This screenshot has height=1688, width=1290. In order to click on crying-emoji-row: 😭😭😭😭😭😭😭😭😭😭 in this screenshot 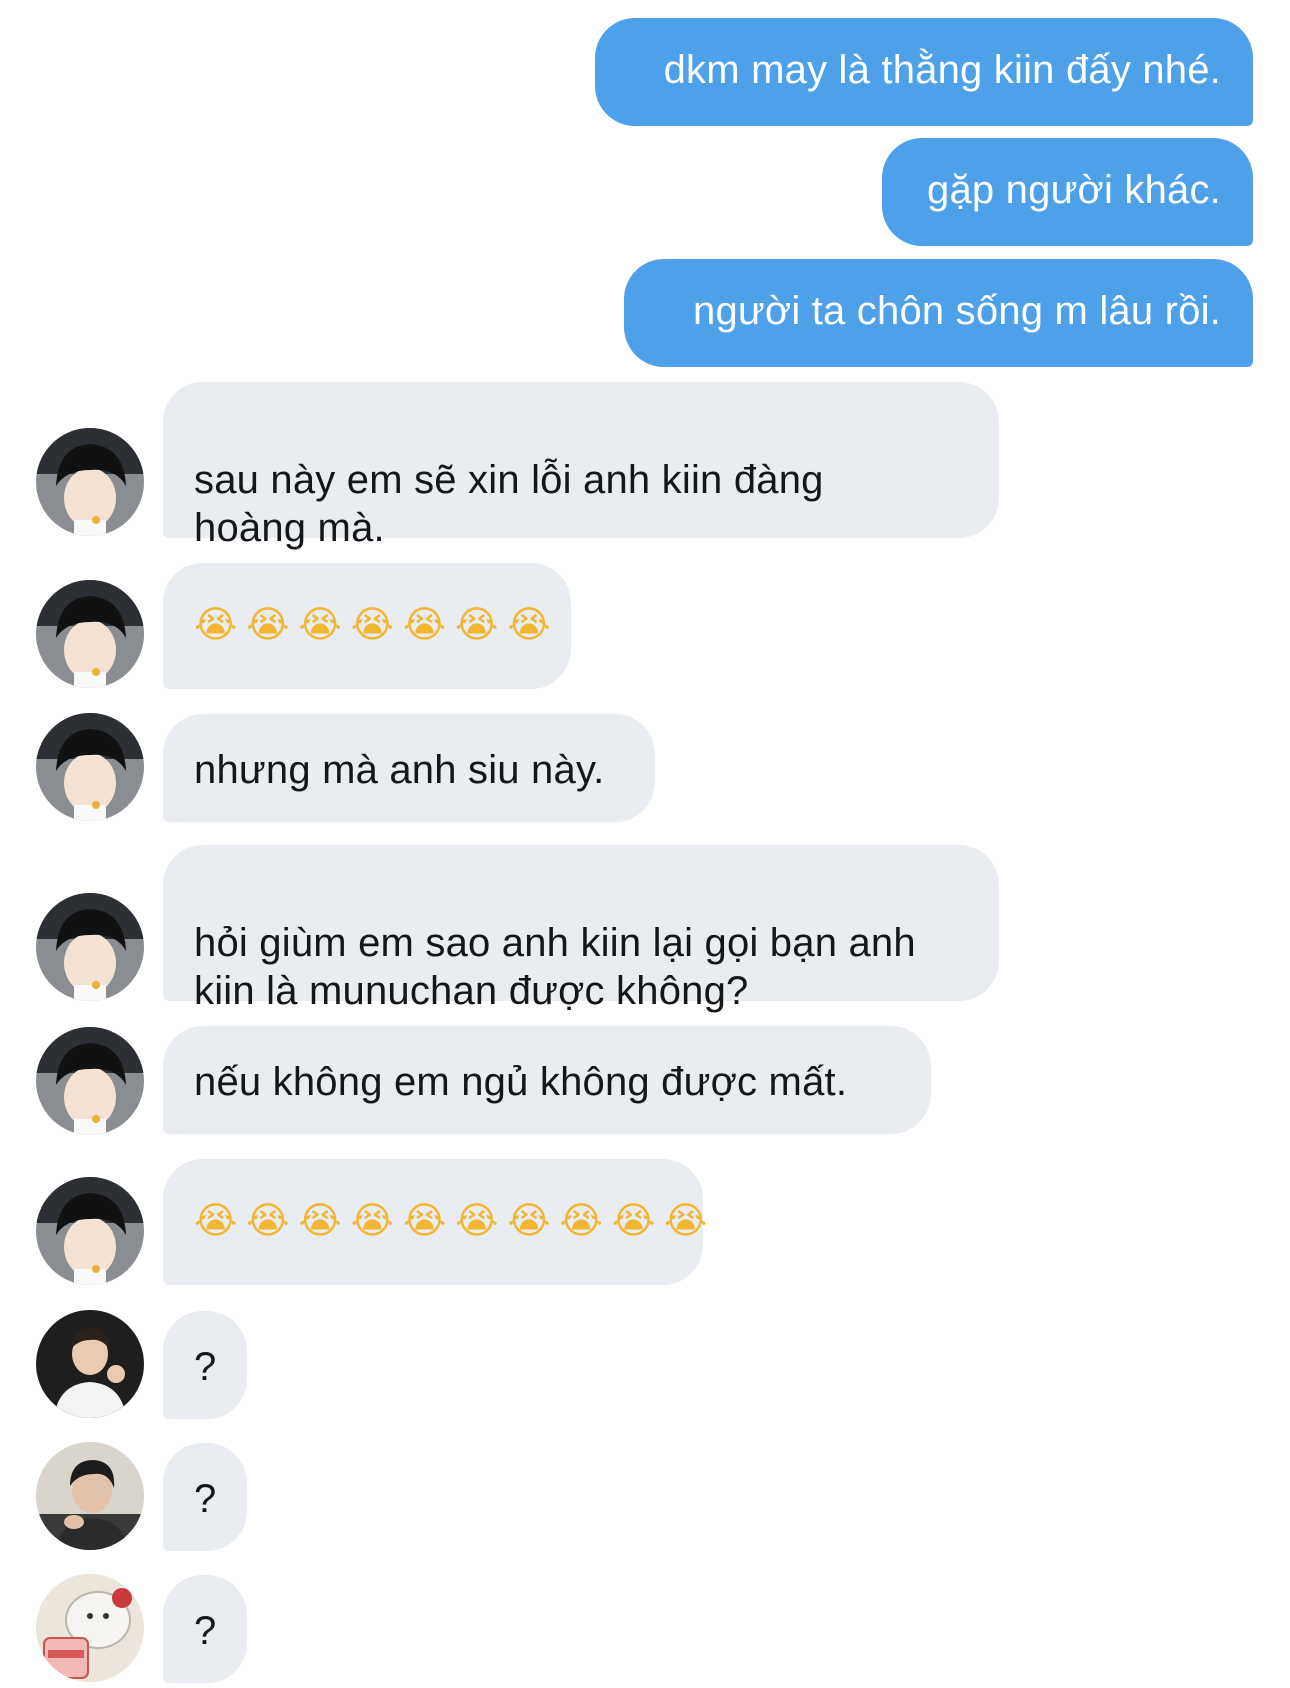, I will do `click(455, 1220)`.